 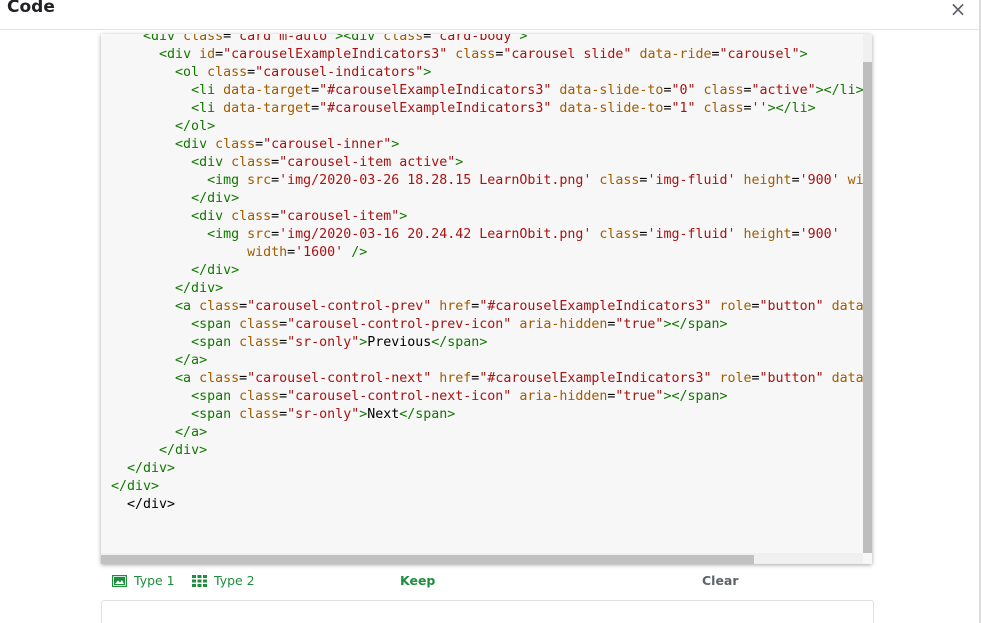 I want to click on code-token: '1600', so click(x=319, y=252).